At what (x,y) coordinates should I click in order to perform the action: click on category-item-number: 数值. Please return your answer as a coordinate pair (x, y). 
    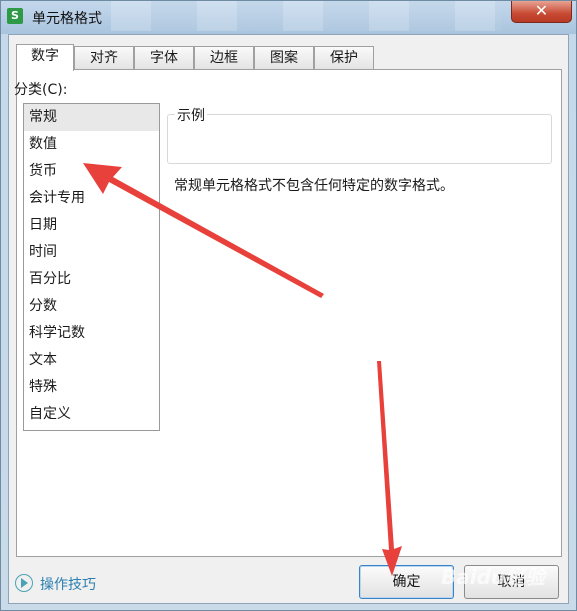
    Looking at the image, I should click on (91, 144).